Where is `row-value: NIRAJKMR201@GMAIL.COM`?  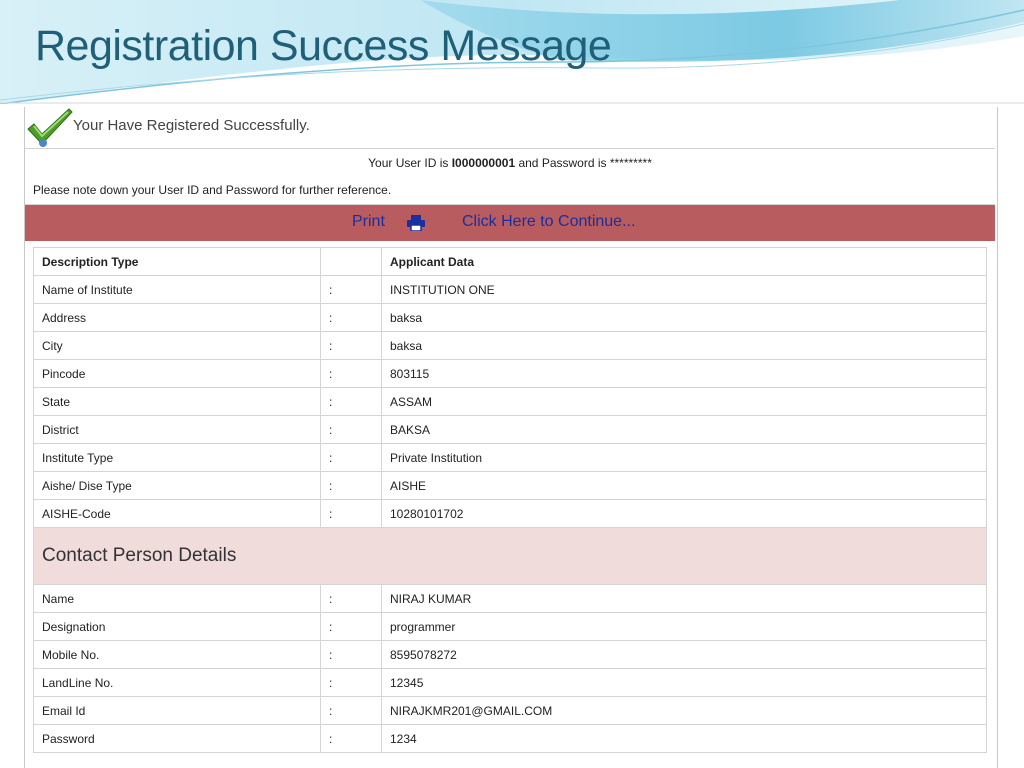 row-value: NIRAJKMR201@GMAIL.COM is located at coordinates (684, 710).